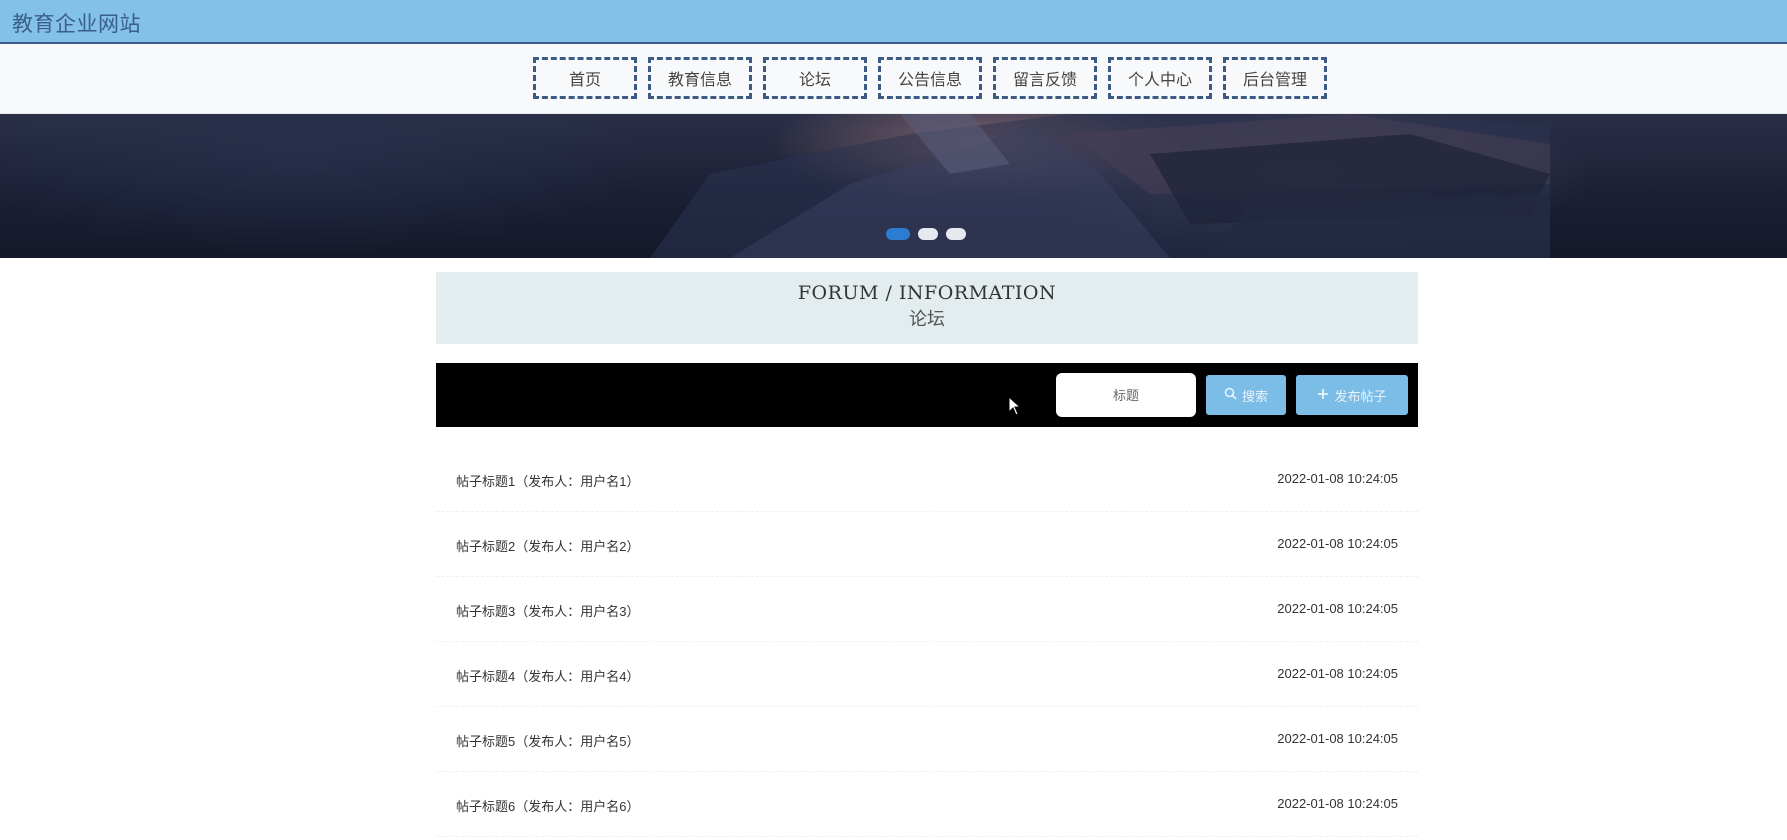  What do you see at coordinates (1015, 406) in the screenshot?
I see `mouse-cursor-icon` at bounding box center [1015, 406].